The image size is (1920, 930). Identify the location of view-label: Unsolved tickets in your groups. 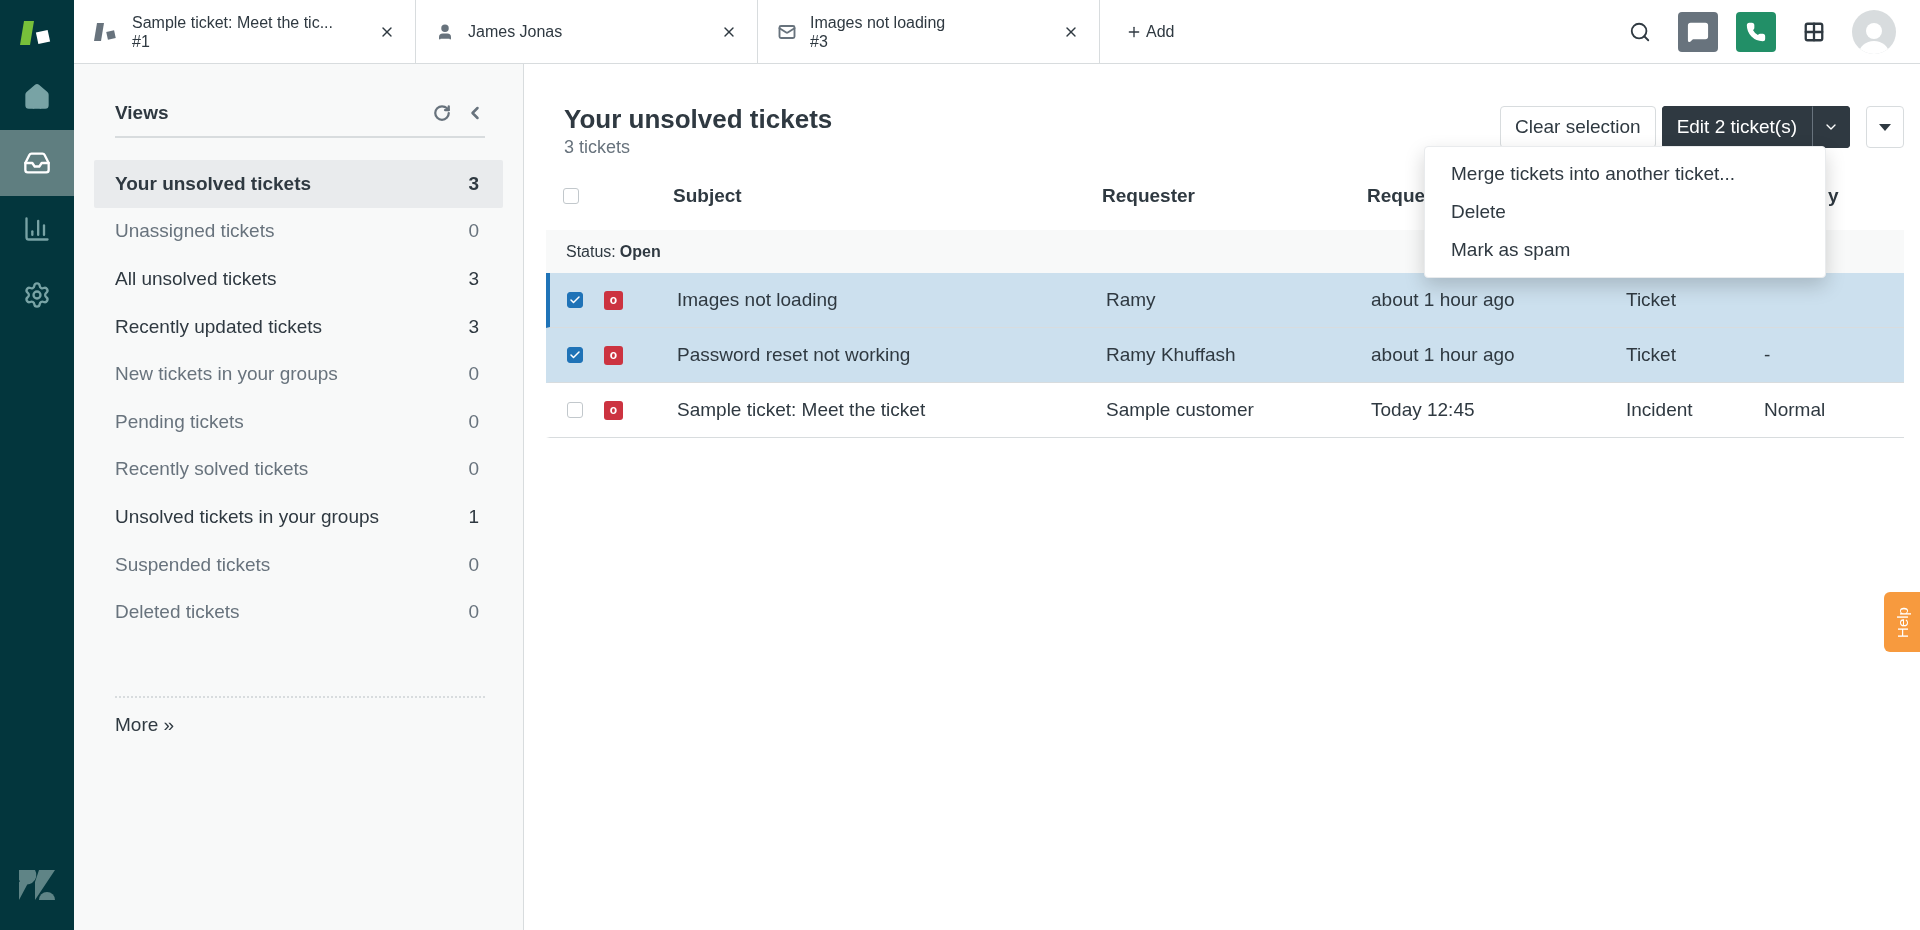
(247, 516).